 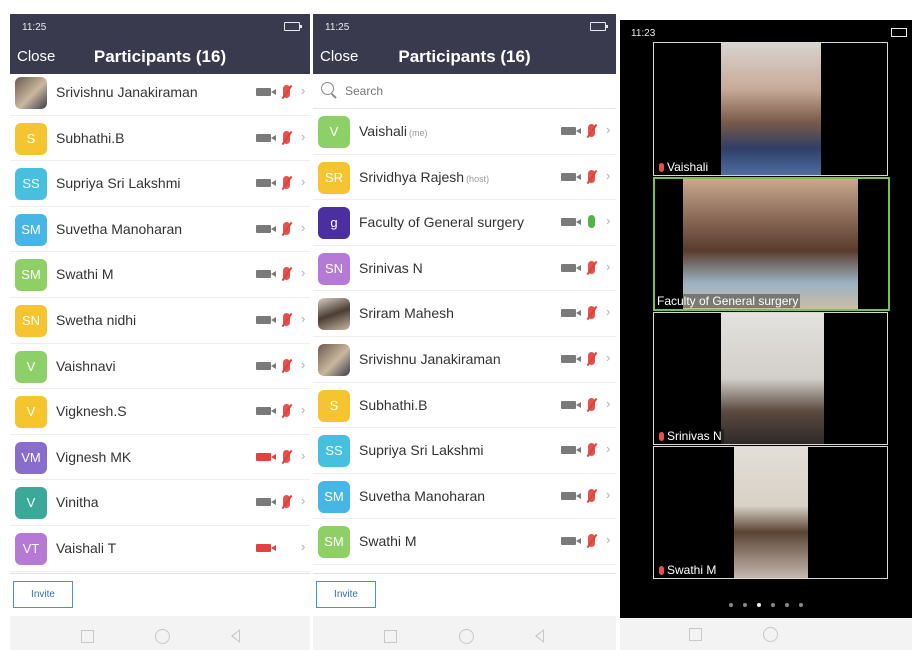 I want to click on participant-name: Srivishnu Janakiraman, so click(x=127, y=92).